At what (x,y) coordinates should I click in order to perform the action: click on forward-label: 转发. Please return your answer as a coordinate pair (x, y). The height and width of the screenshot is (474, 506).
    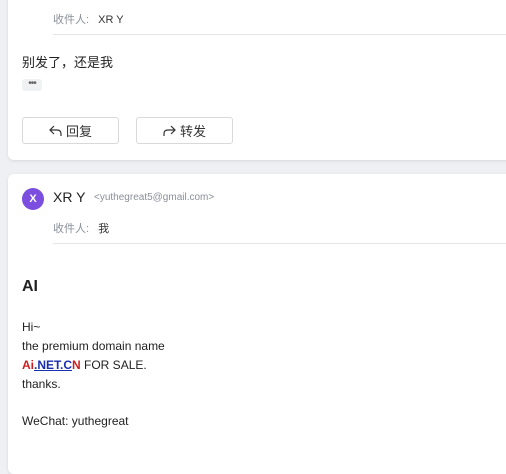
    Looking at the image, I should click on (192, 131).